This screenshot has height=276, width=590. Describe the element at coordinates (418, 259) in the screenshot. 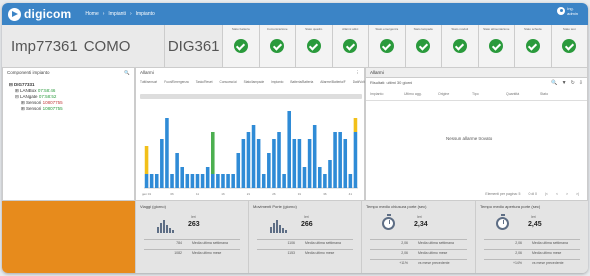

I see `divider` at that location.